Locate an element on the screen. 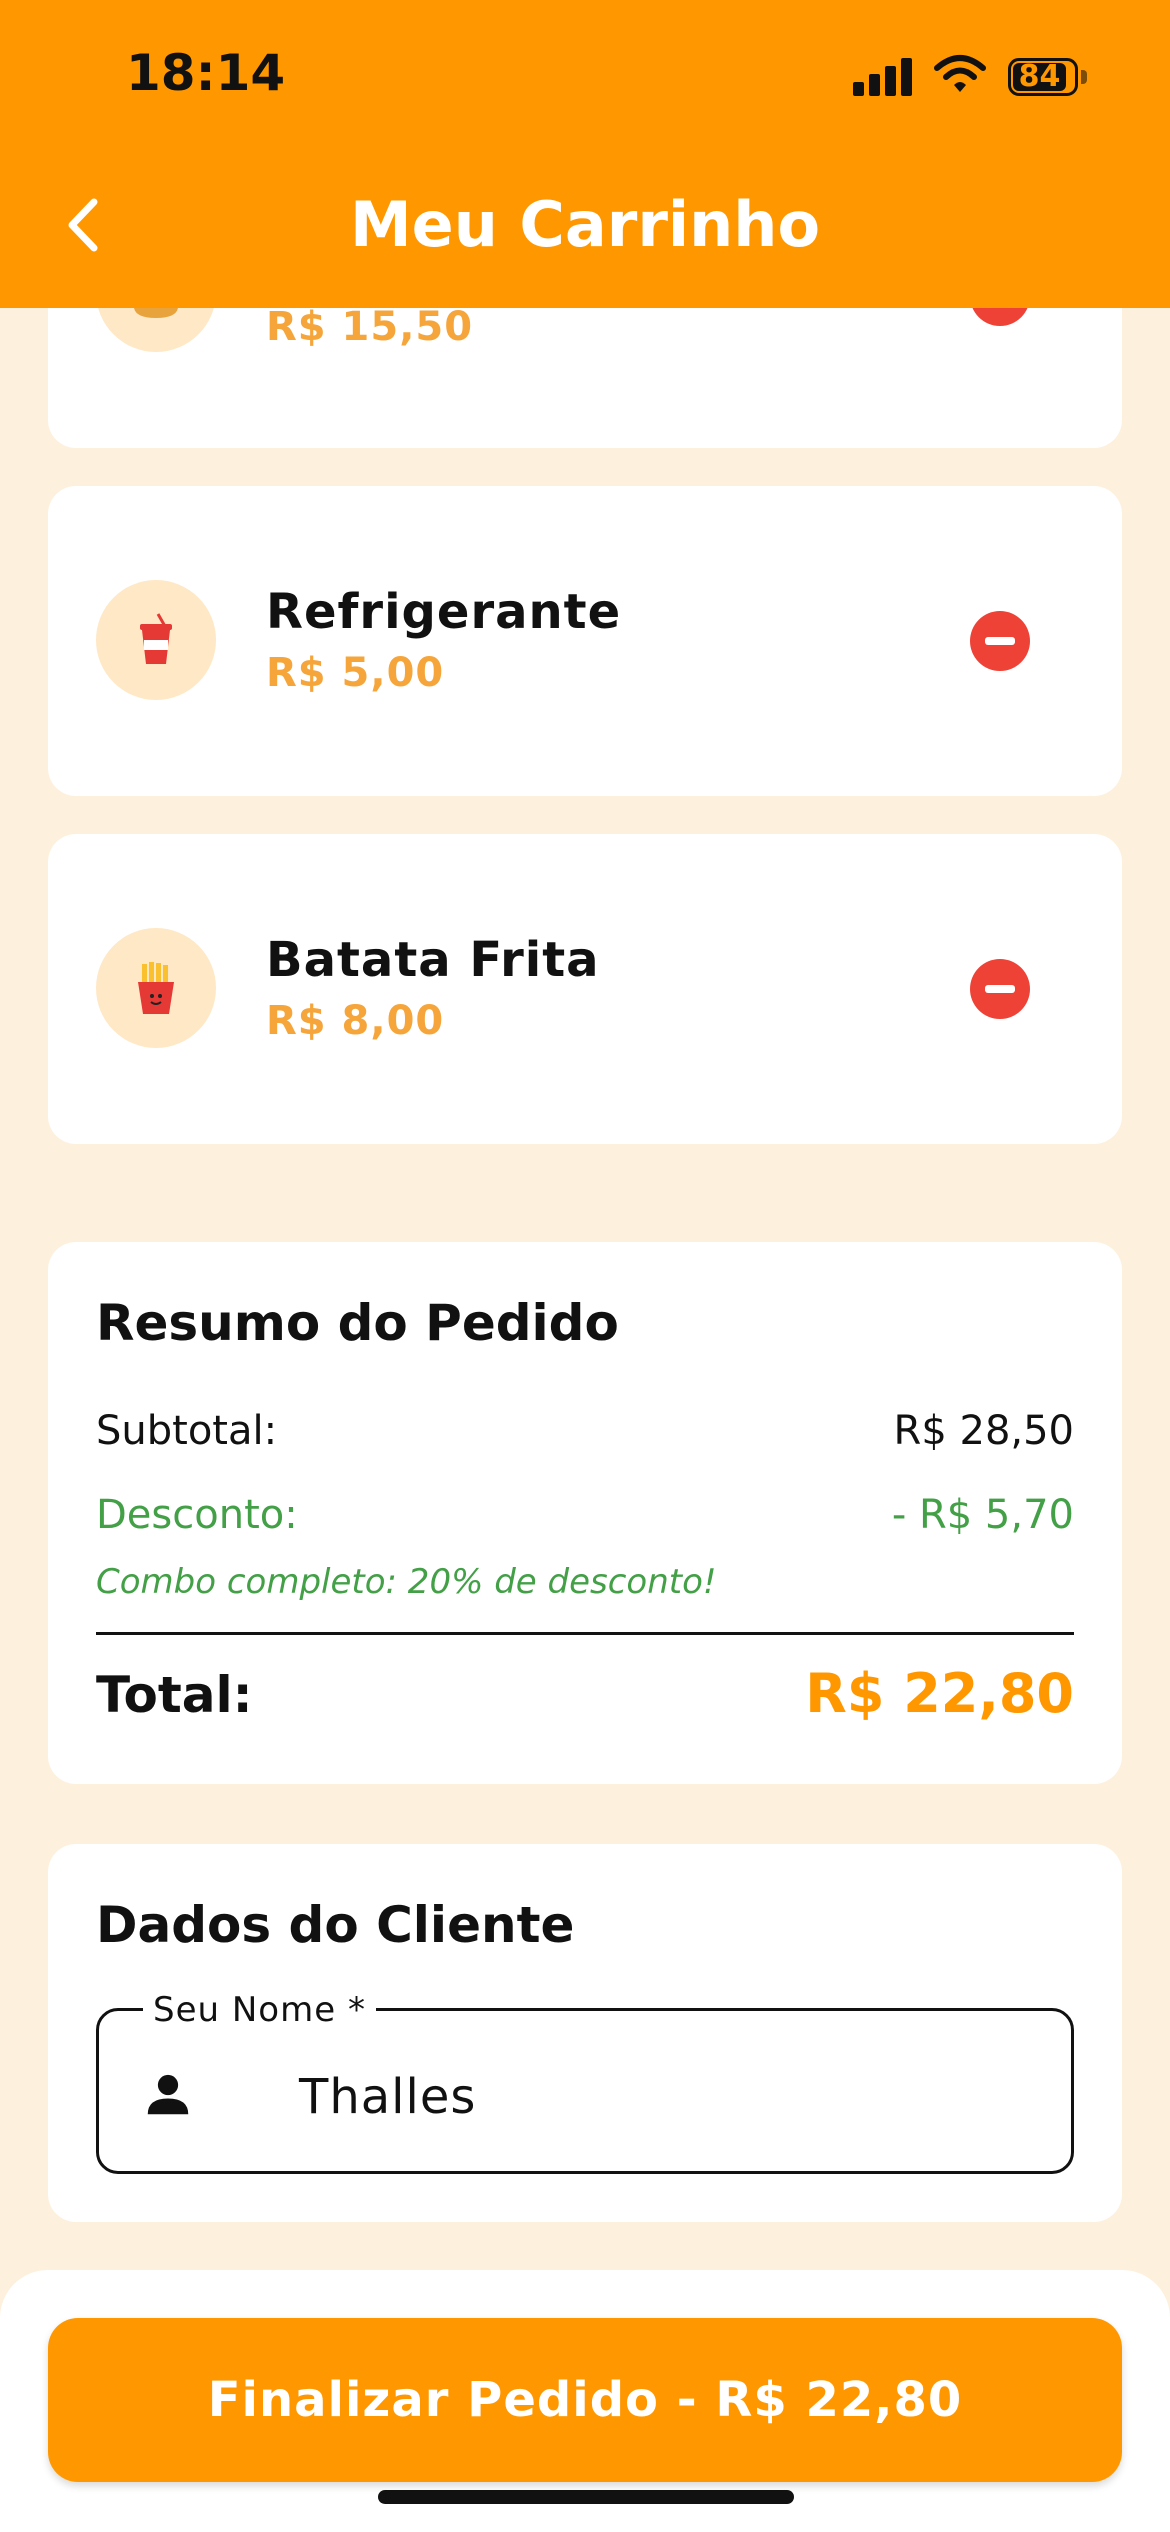  checkout-button-label: Finalizar Pedido - R$ 22,80 is located at coordinates (585, 2400).